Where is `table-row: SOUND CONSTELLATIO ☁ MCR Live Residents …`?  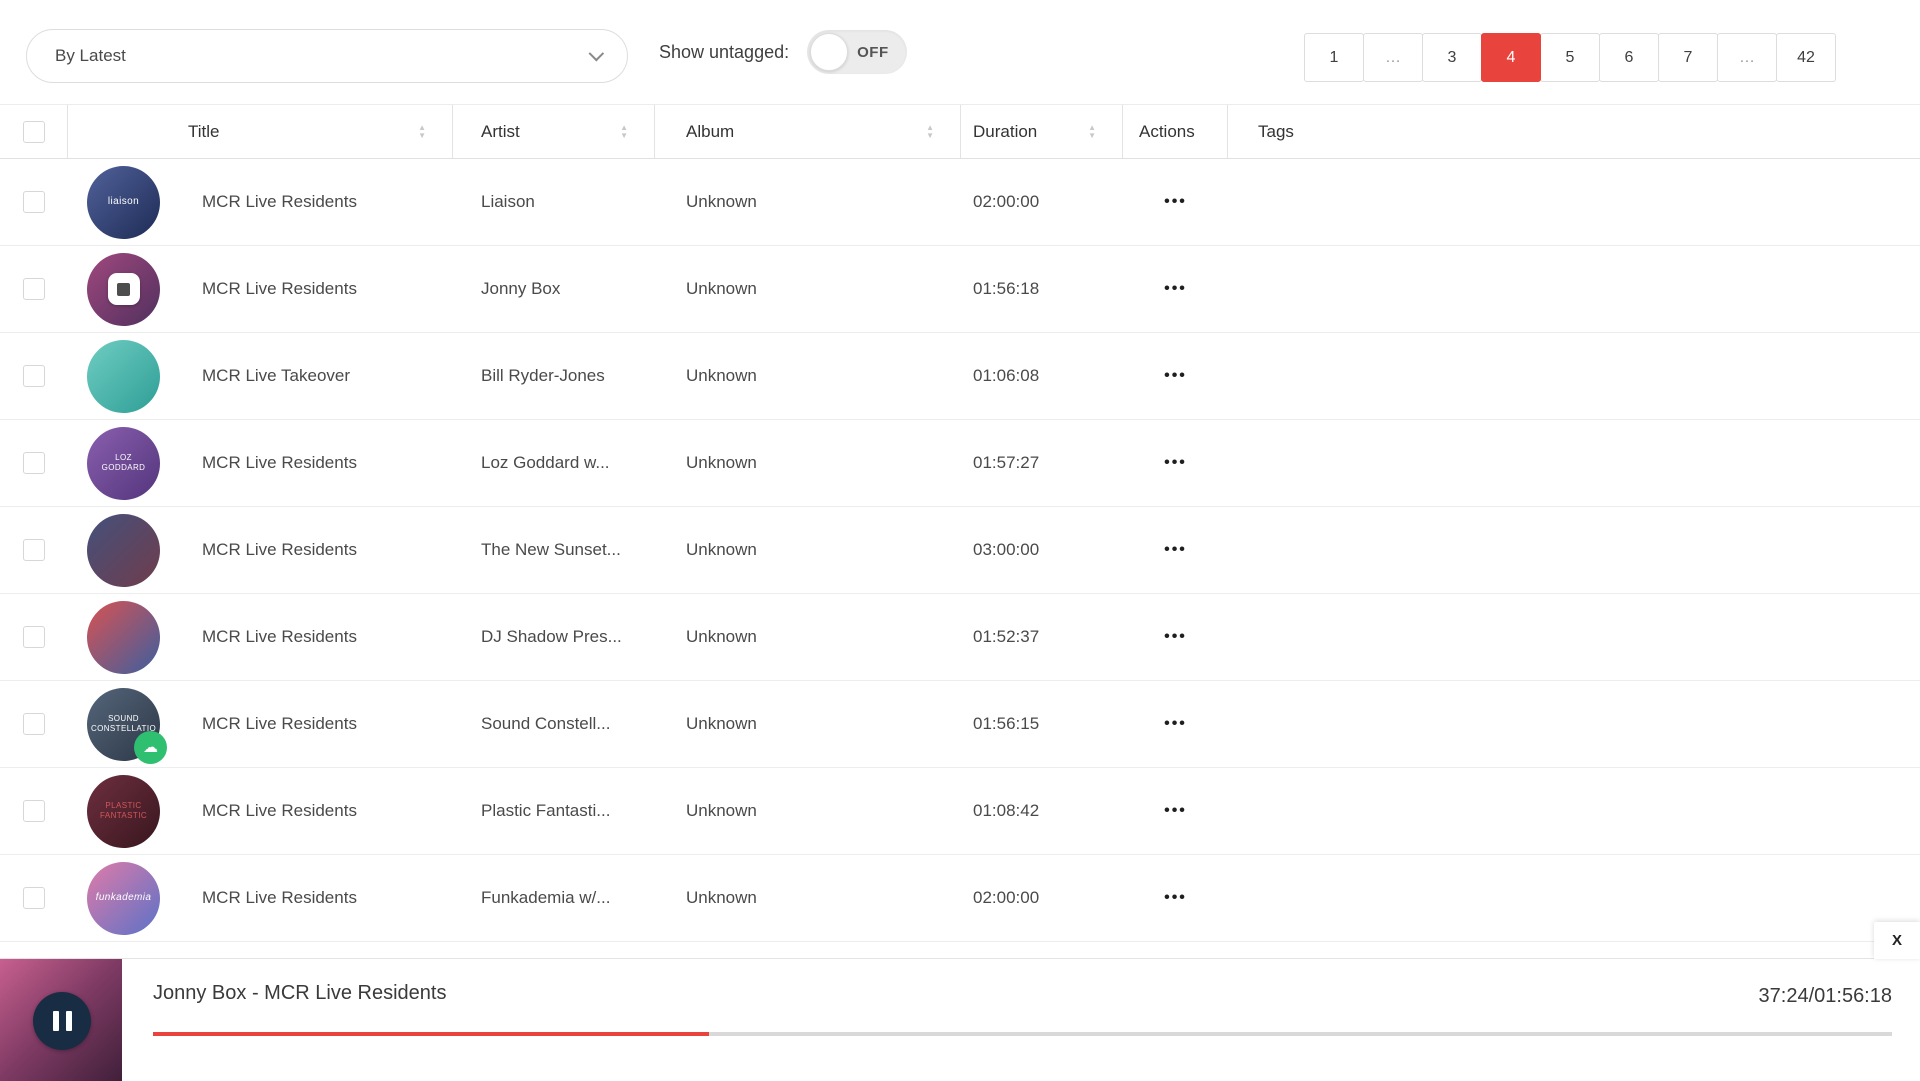
table-row: SOUND CONSTELLATIO ☁ MCR Live Residents … is located at coordinates (960, 724).